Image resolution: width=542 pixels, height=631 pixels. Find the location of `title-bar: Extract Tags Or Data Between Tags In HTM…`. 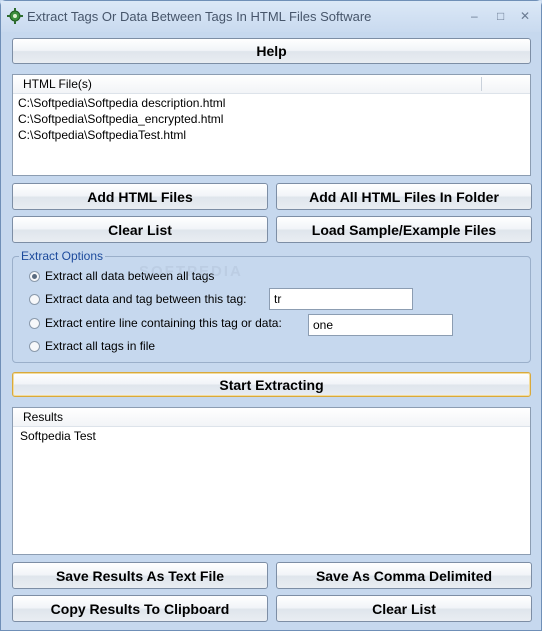

title-bar: Extract Tags Or Data Between Tags In HTM… is located at coordinates (271, 16).